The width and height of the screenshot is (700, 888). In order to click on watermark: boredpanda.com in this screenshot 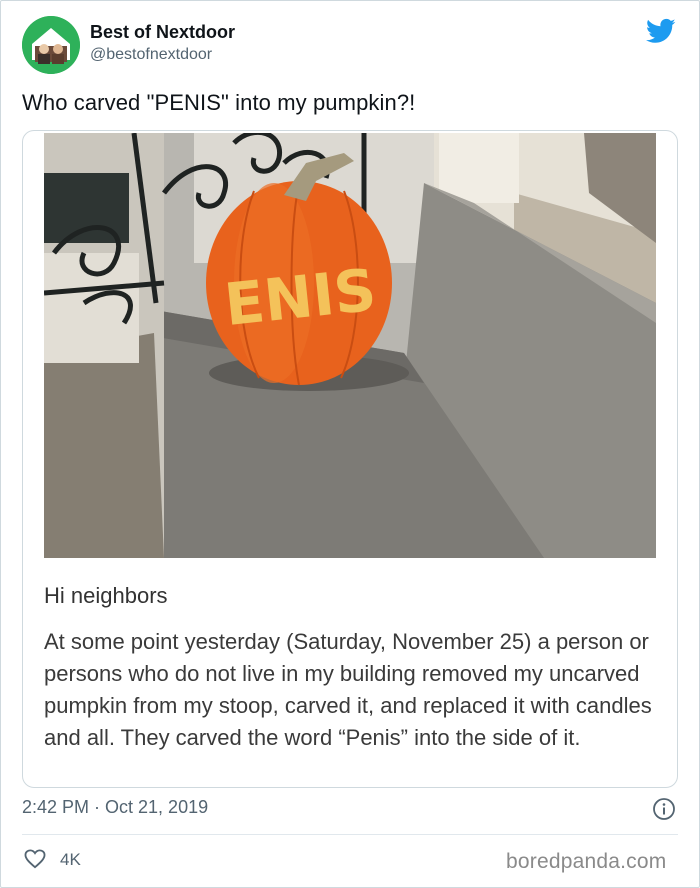, I will do `click(586, 861)`.